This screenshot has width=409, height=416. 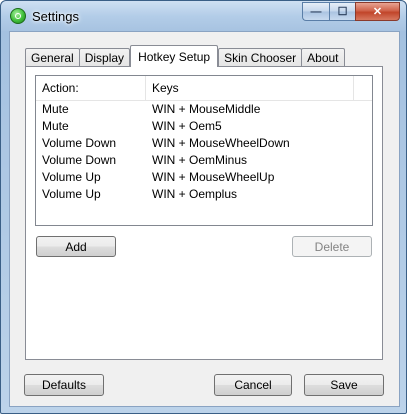 I want to click on maximize-button: ☐, so click(x=342, y=11).